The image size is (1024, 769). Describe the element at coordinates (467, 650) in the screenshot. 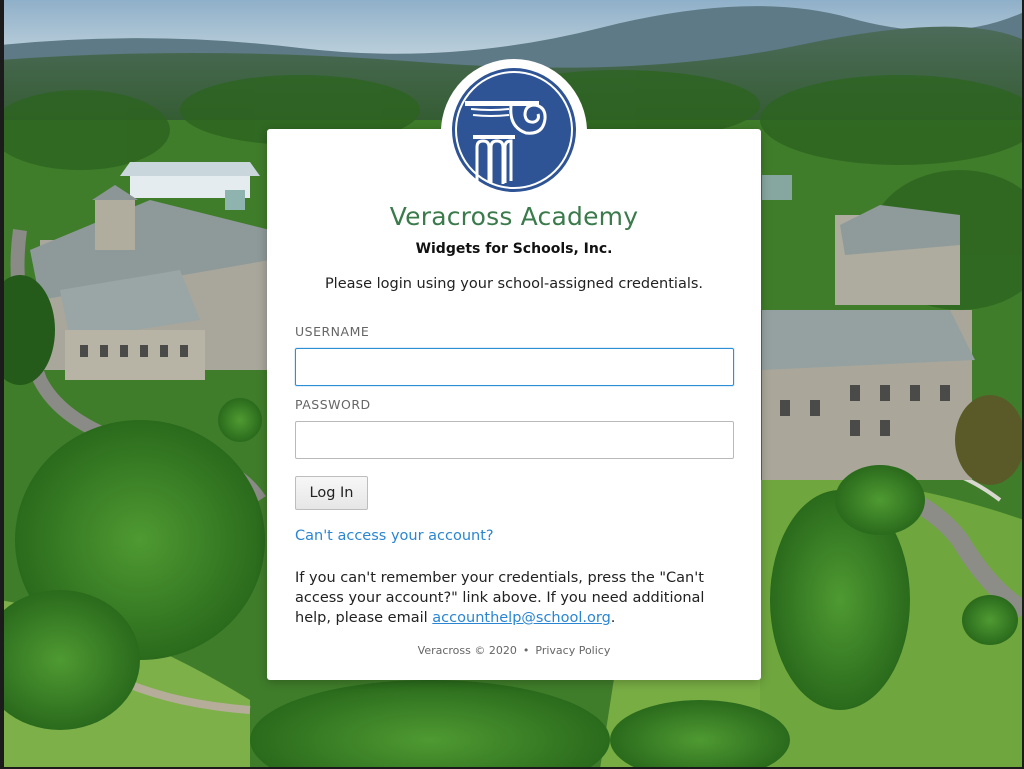

I see `copyright-text: Veracross © 2020` at that location.